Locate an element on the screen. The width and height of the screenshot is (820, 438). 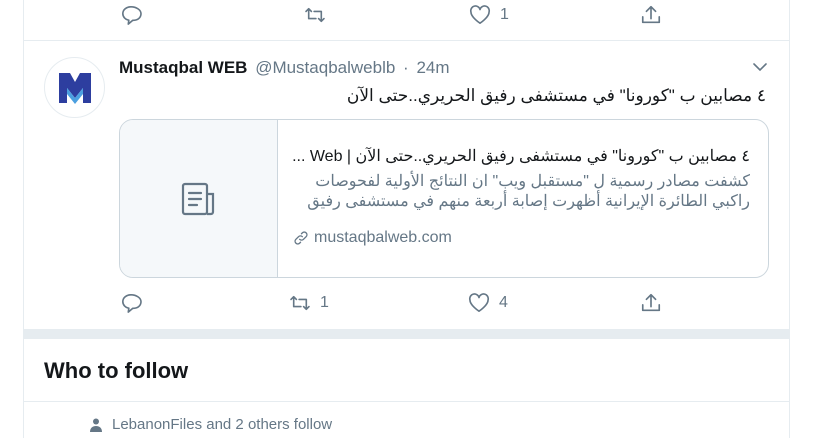
person-icon is located at coordinates (96, 425).